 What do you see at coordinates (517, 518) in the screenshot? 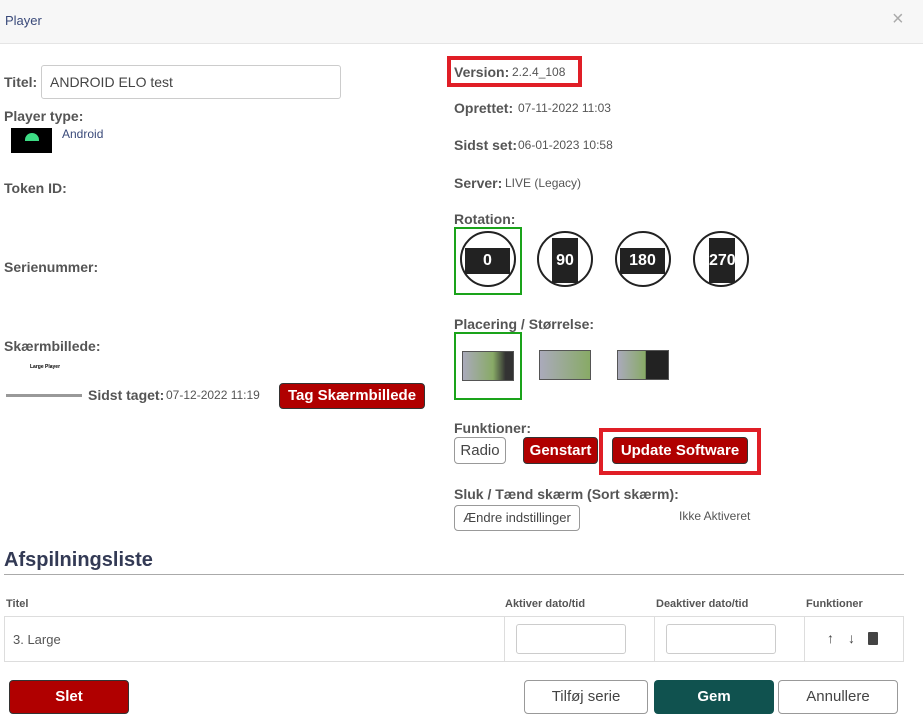
I see `change-settings-button: Ændre indstillinger` at bounding box center [517, 518].